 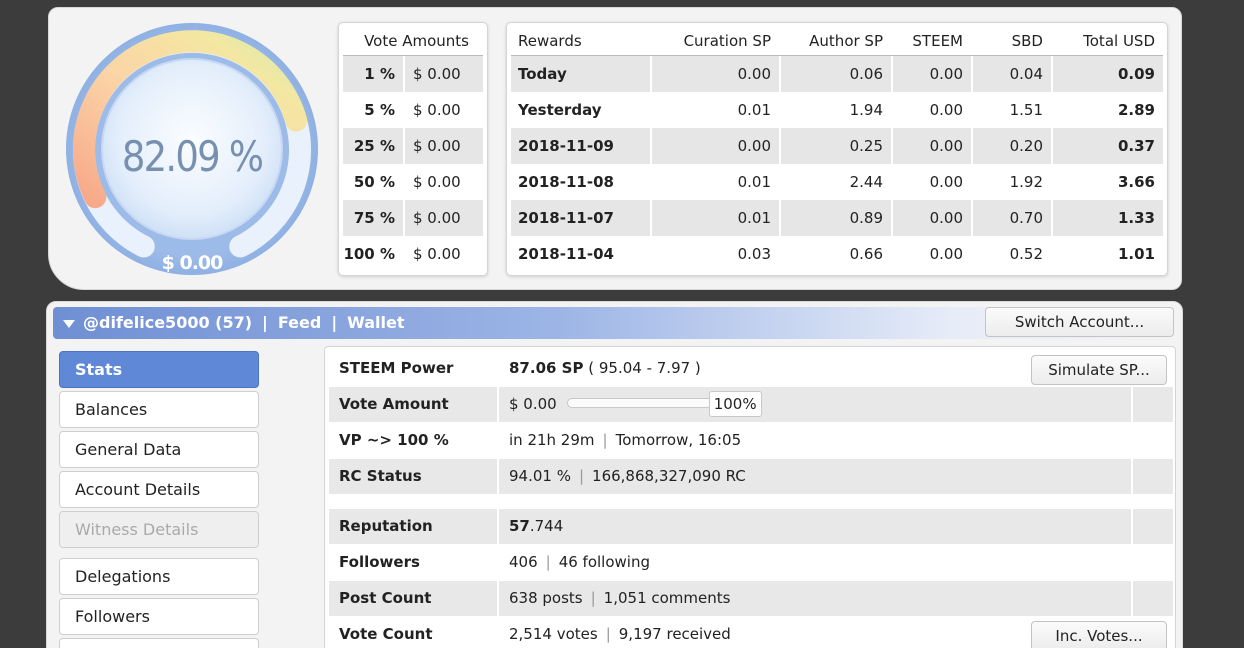 I want to click on stat-label: RC Status, so click(x=414, y=476).